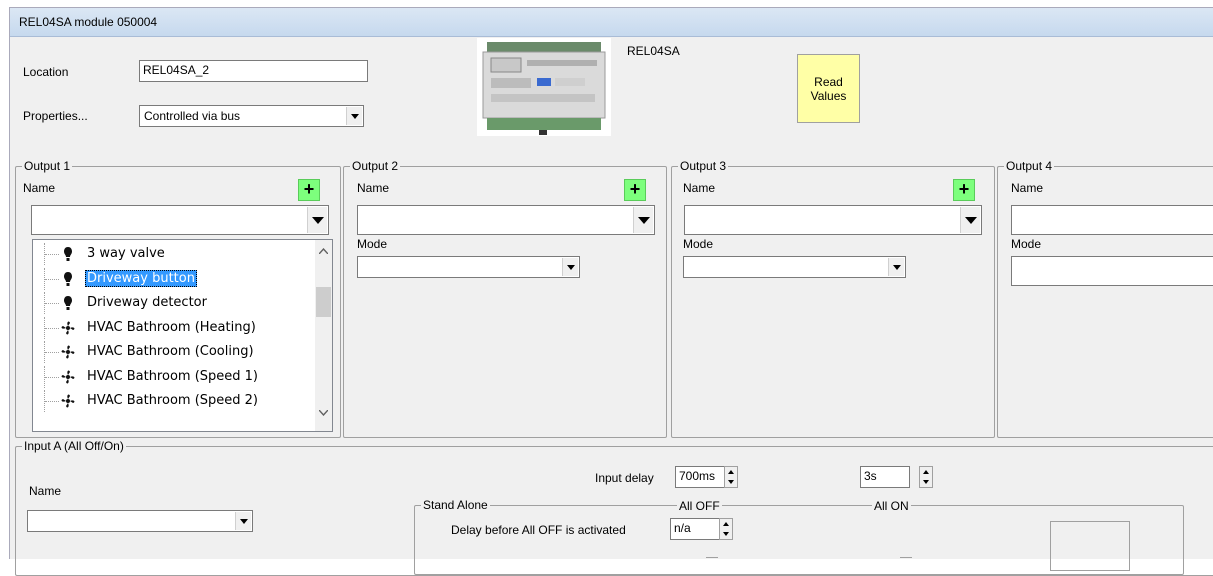 Image resolution: width=1213 pixels, height=576 pixels. I want to click on status-indicator-box, so click(1090, 546).